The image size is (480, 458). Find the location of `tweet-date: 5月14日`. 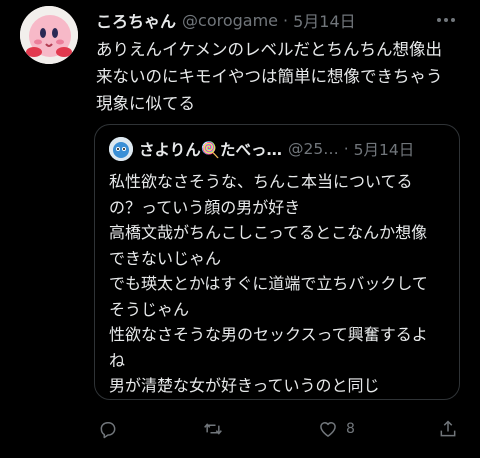

tweet-date: 5月14日 is located at coordinates (324, 20).